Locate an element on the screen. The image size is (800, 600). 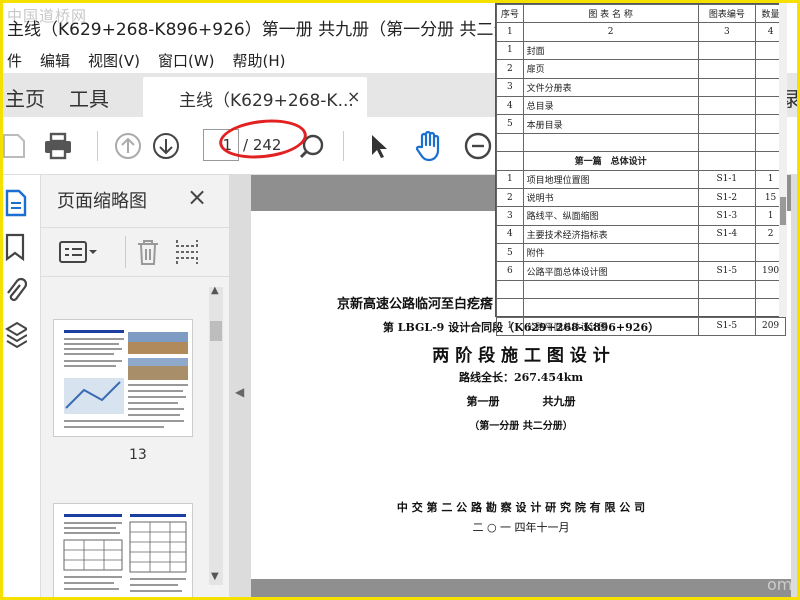
overlay-scrollbar is located at coordinates (783, 160).